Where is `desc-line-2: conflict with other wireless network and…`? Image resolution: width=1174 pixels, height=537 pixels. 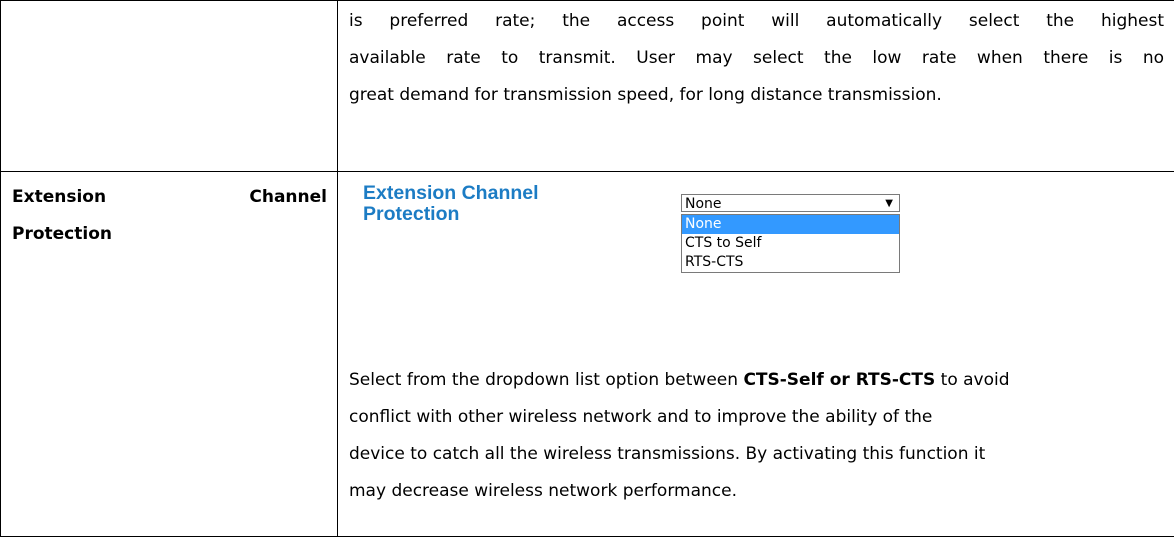
desc-line-2: conflict with other wireless network and… is located at coordinates (641, 417).